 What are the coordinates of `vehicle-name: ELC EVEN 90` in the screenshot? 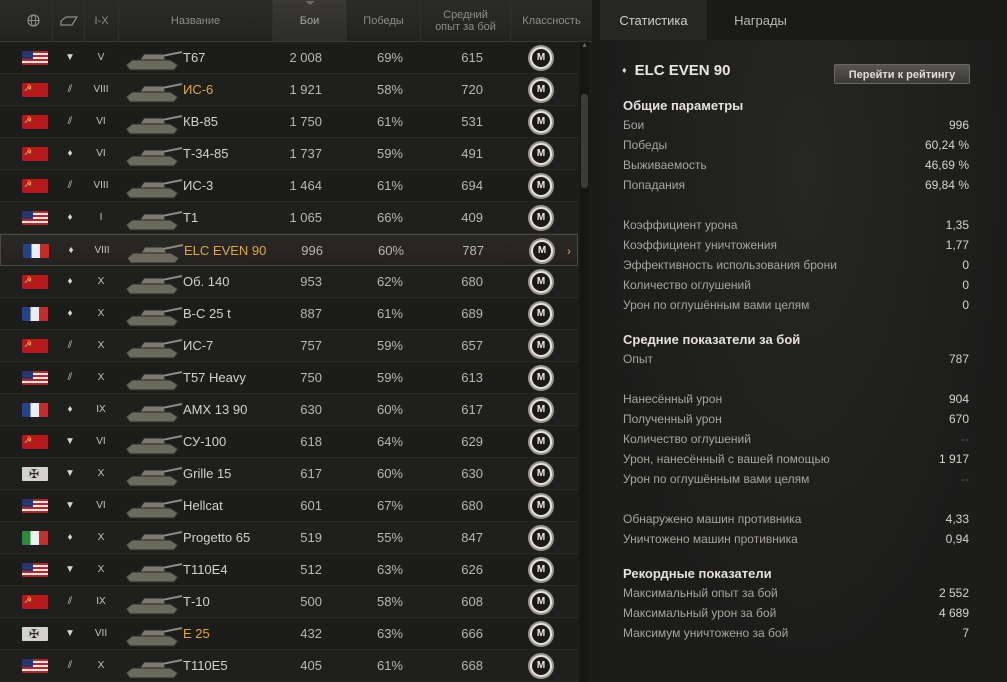 It's located at (682, 70).